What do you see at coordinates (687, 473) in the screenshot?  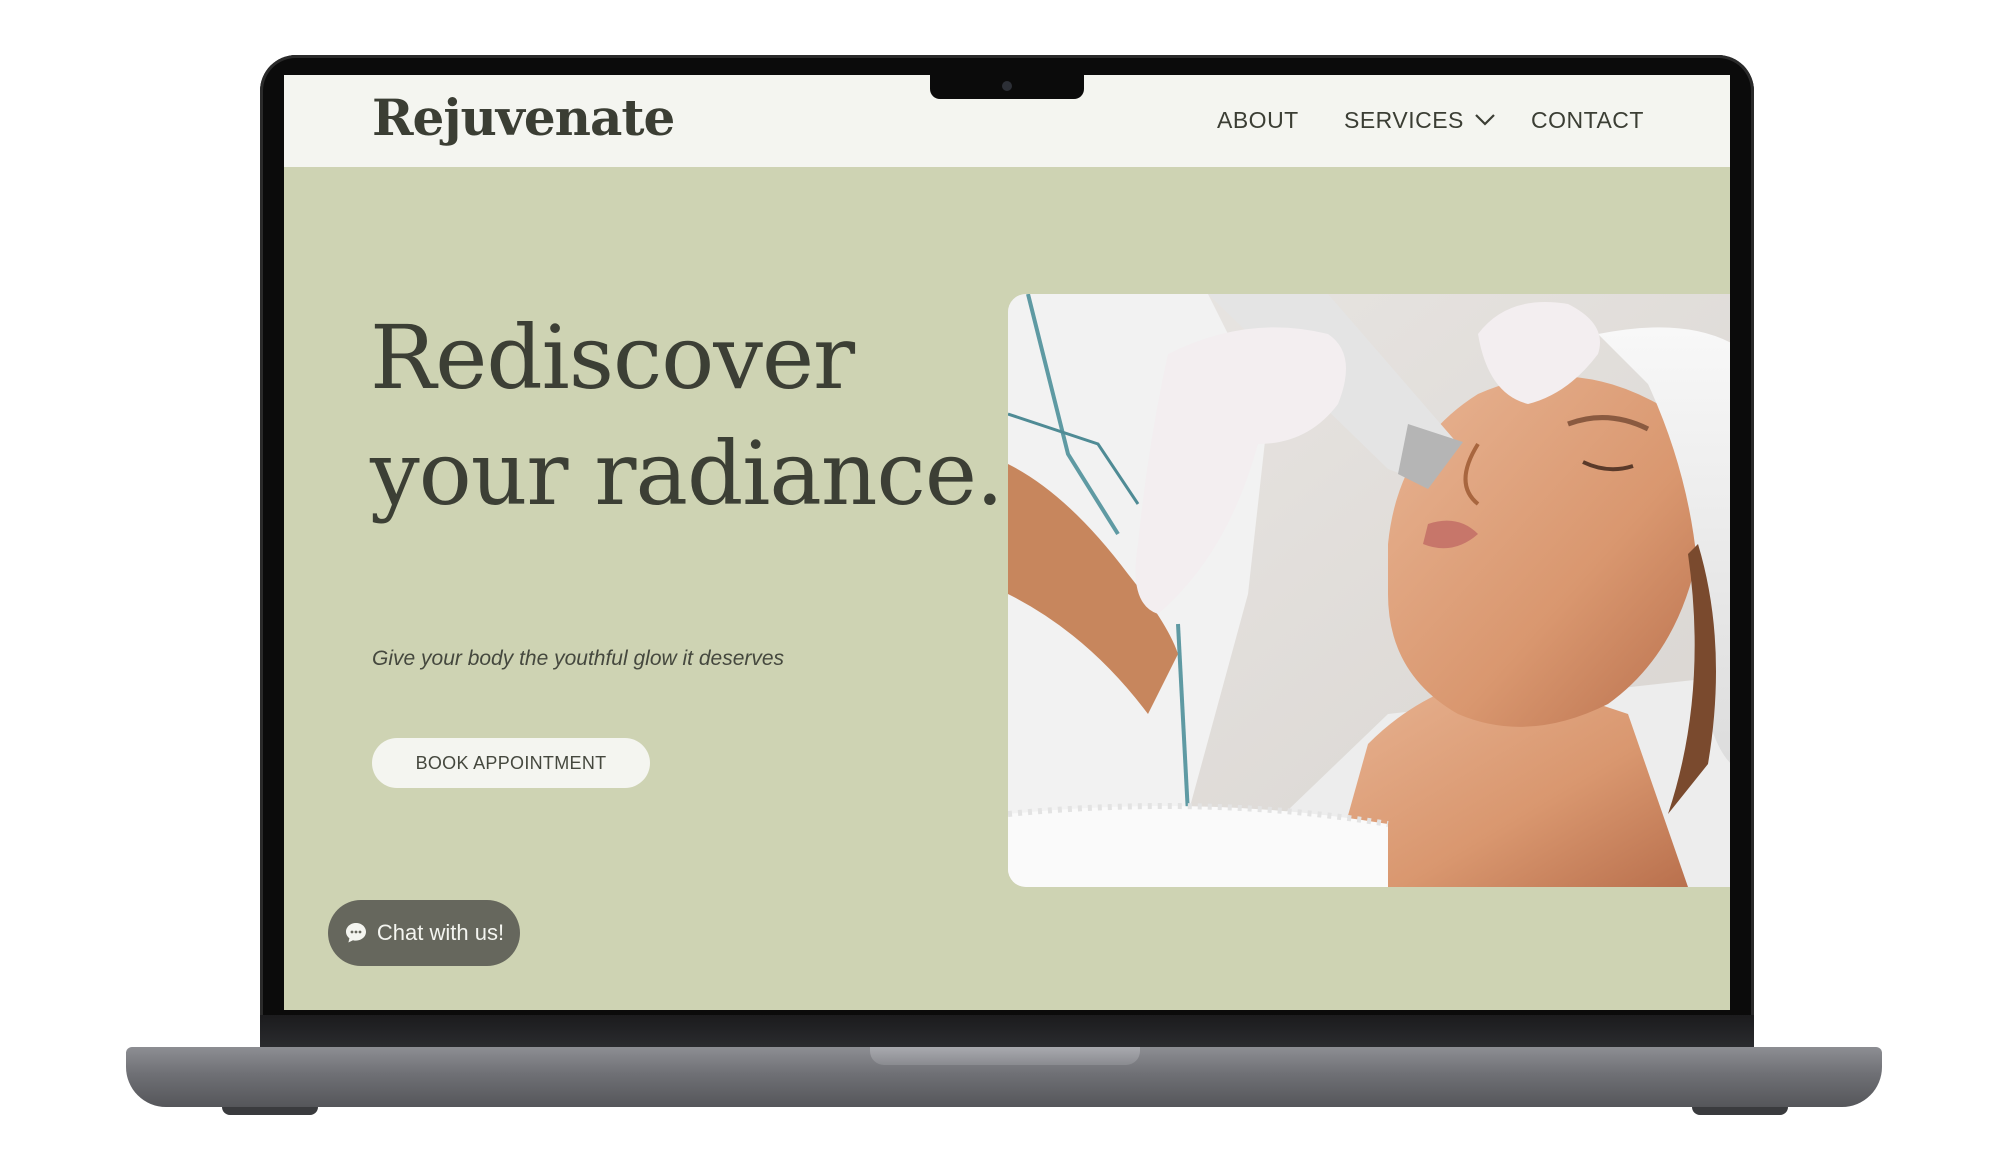 I see `hero-title-line-2: your radiance.` at bounding box center [687, 473].